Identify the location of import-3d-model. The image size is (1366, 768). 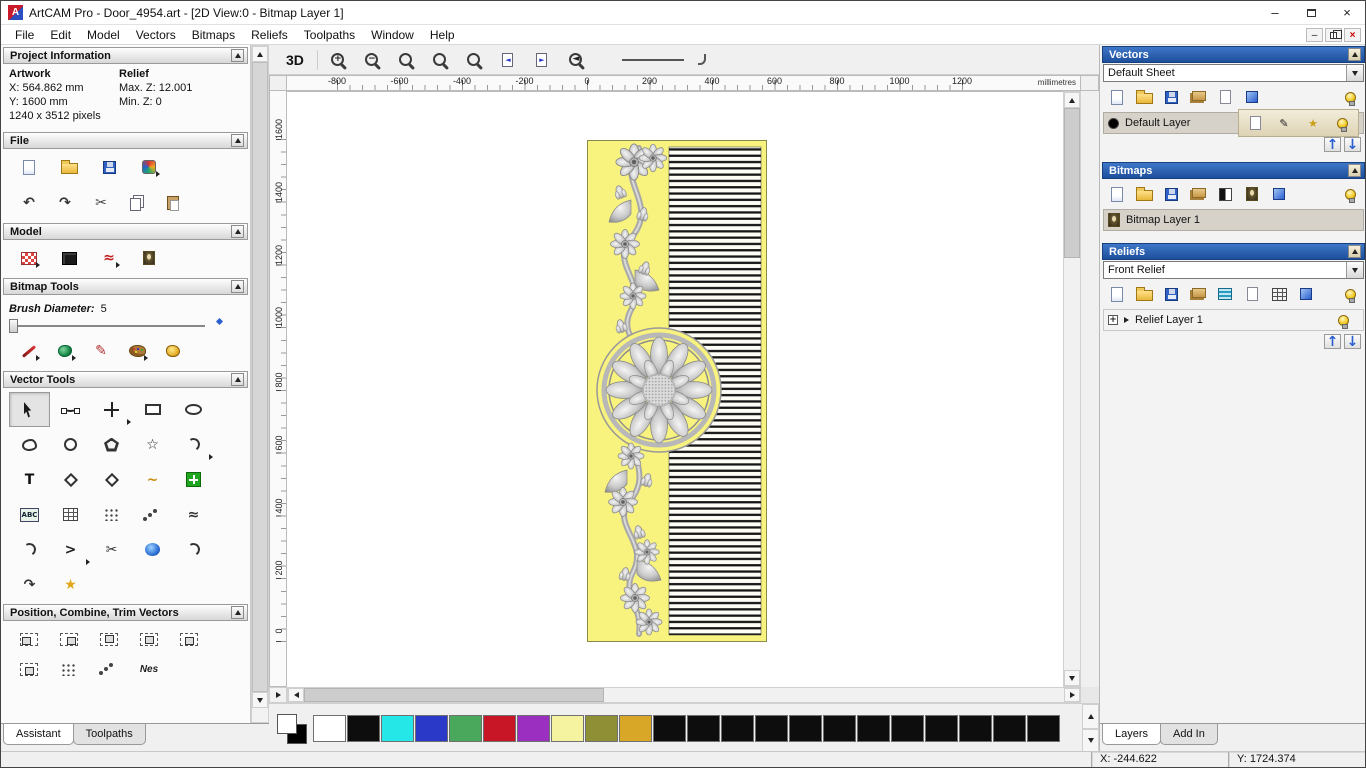
(149, 167).